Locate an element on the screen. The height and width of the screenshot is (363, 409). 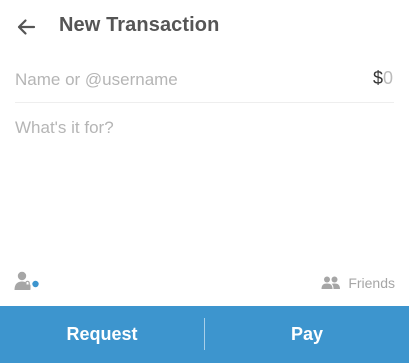
arrow-left-icon is located at coordinates (26, 27).